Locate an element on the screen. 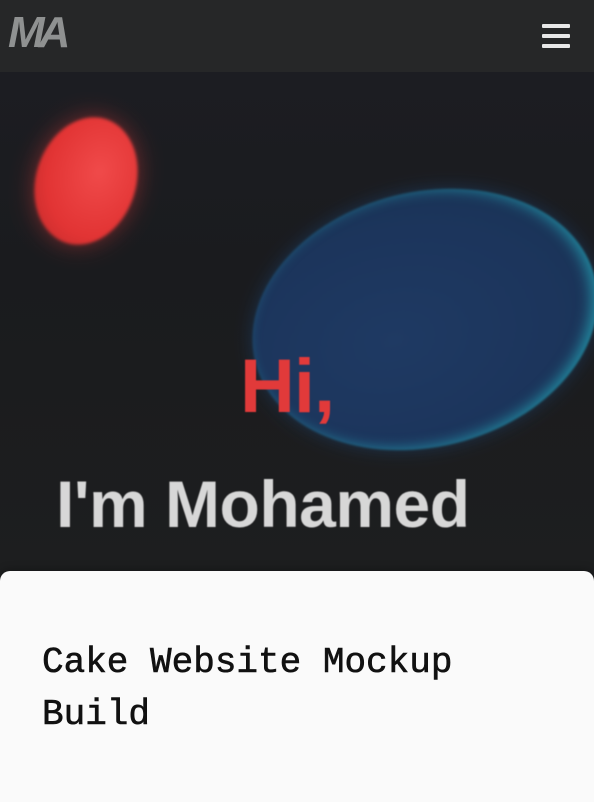 The image size is (594, 802). menu-bar-middle is located at coordinates (556, 36).